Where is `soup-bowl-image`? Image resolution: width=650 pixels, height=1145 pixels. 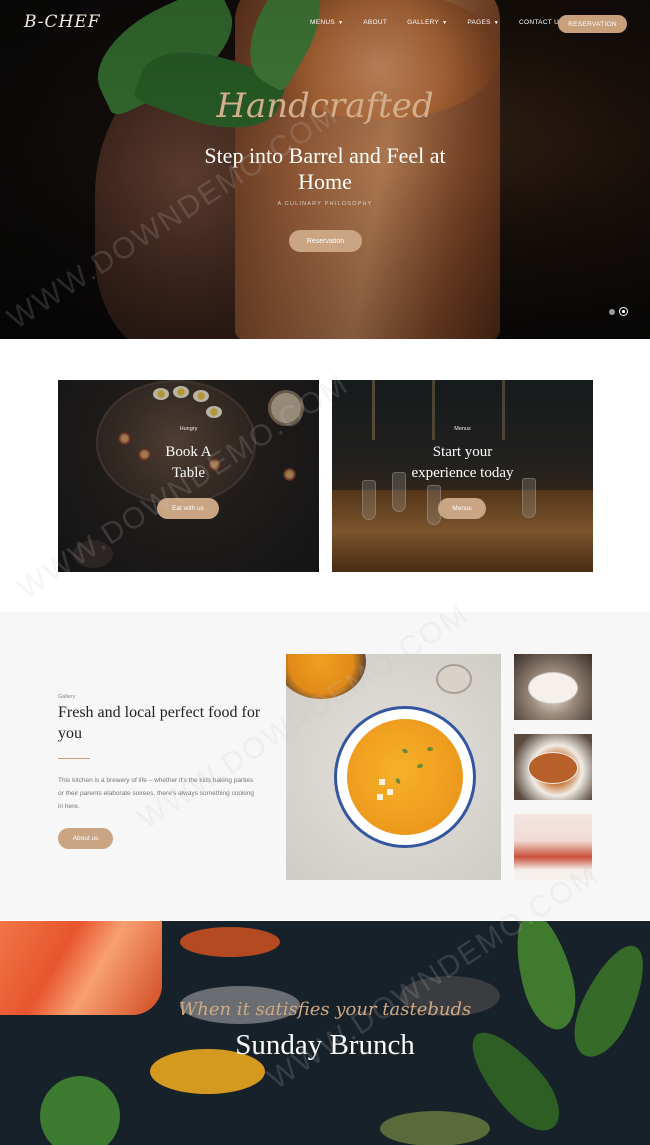
soup-bowl-image is located at coordinates (405, 777).